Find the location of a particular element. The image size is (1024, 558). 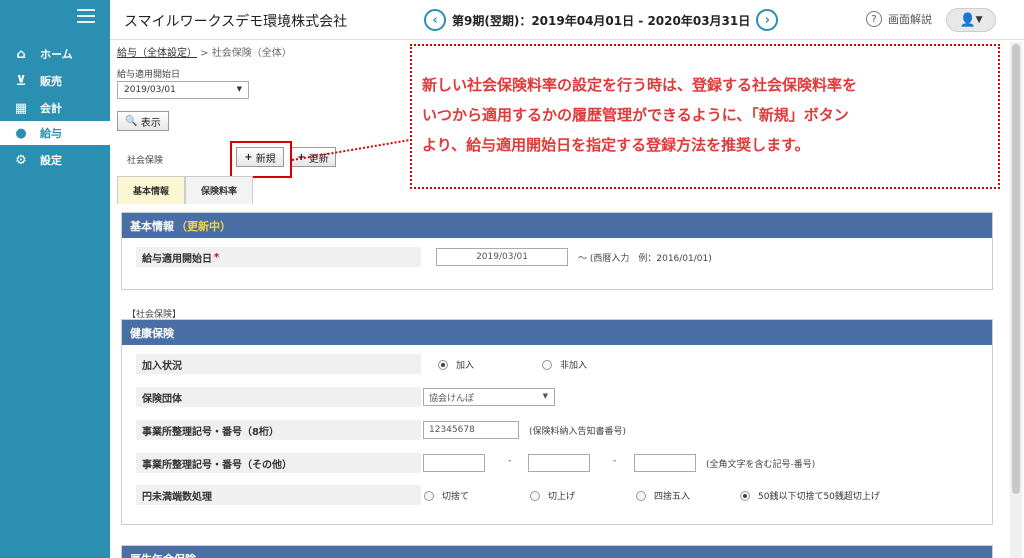

scrollbar-thumb is located at coordinates (1016, 269).